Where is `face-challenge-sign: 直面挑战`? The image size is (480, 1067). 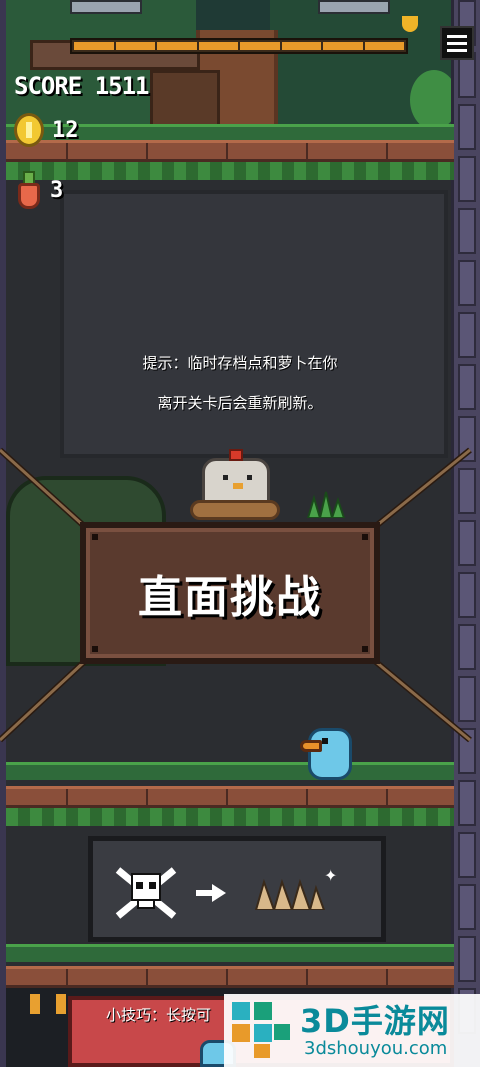
face-challenge-sign: 直面挑战 is located at coordinates (230, 593).